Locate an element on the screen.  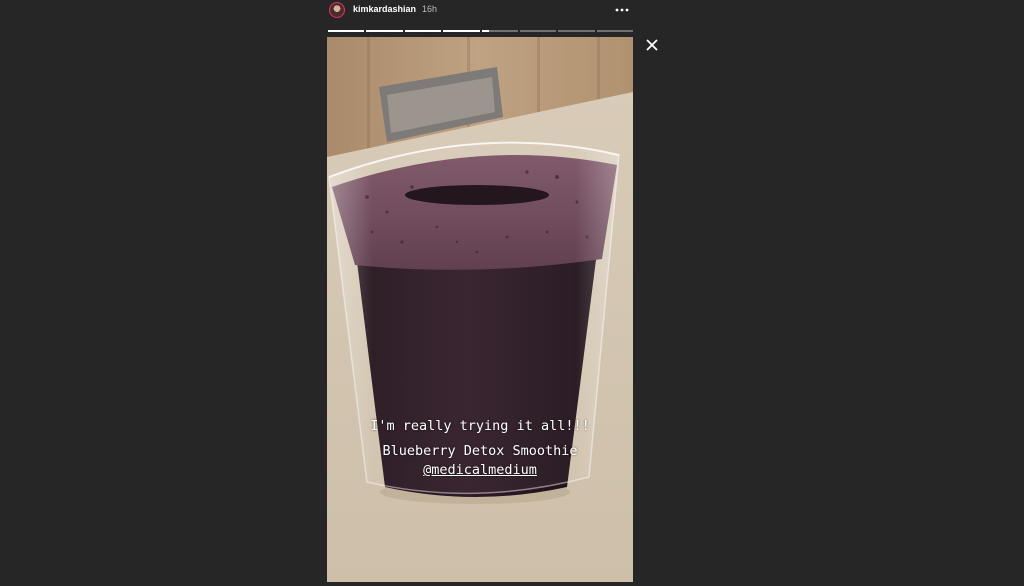
story-mention: @medicalmedium is located at coordinates (480, 470).